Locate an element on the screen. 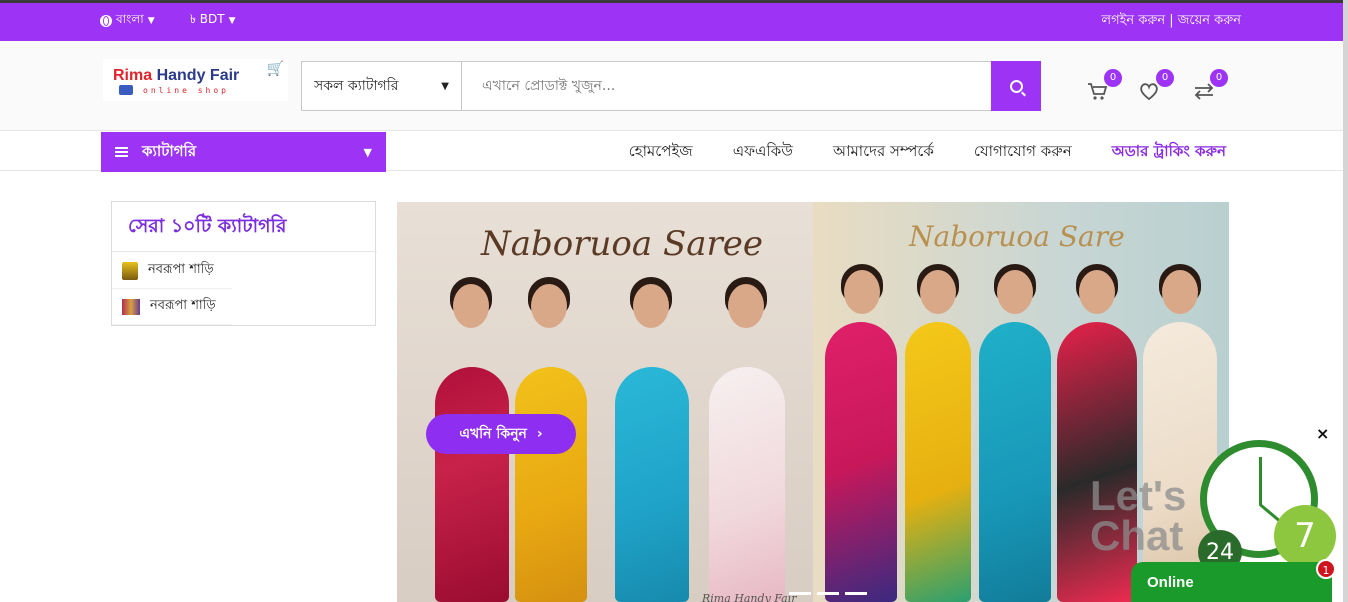 Image resolution: width=1348 pixels, height=602 pixels. cart-button: 0 is located at coordinates (1104, 87).